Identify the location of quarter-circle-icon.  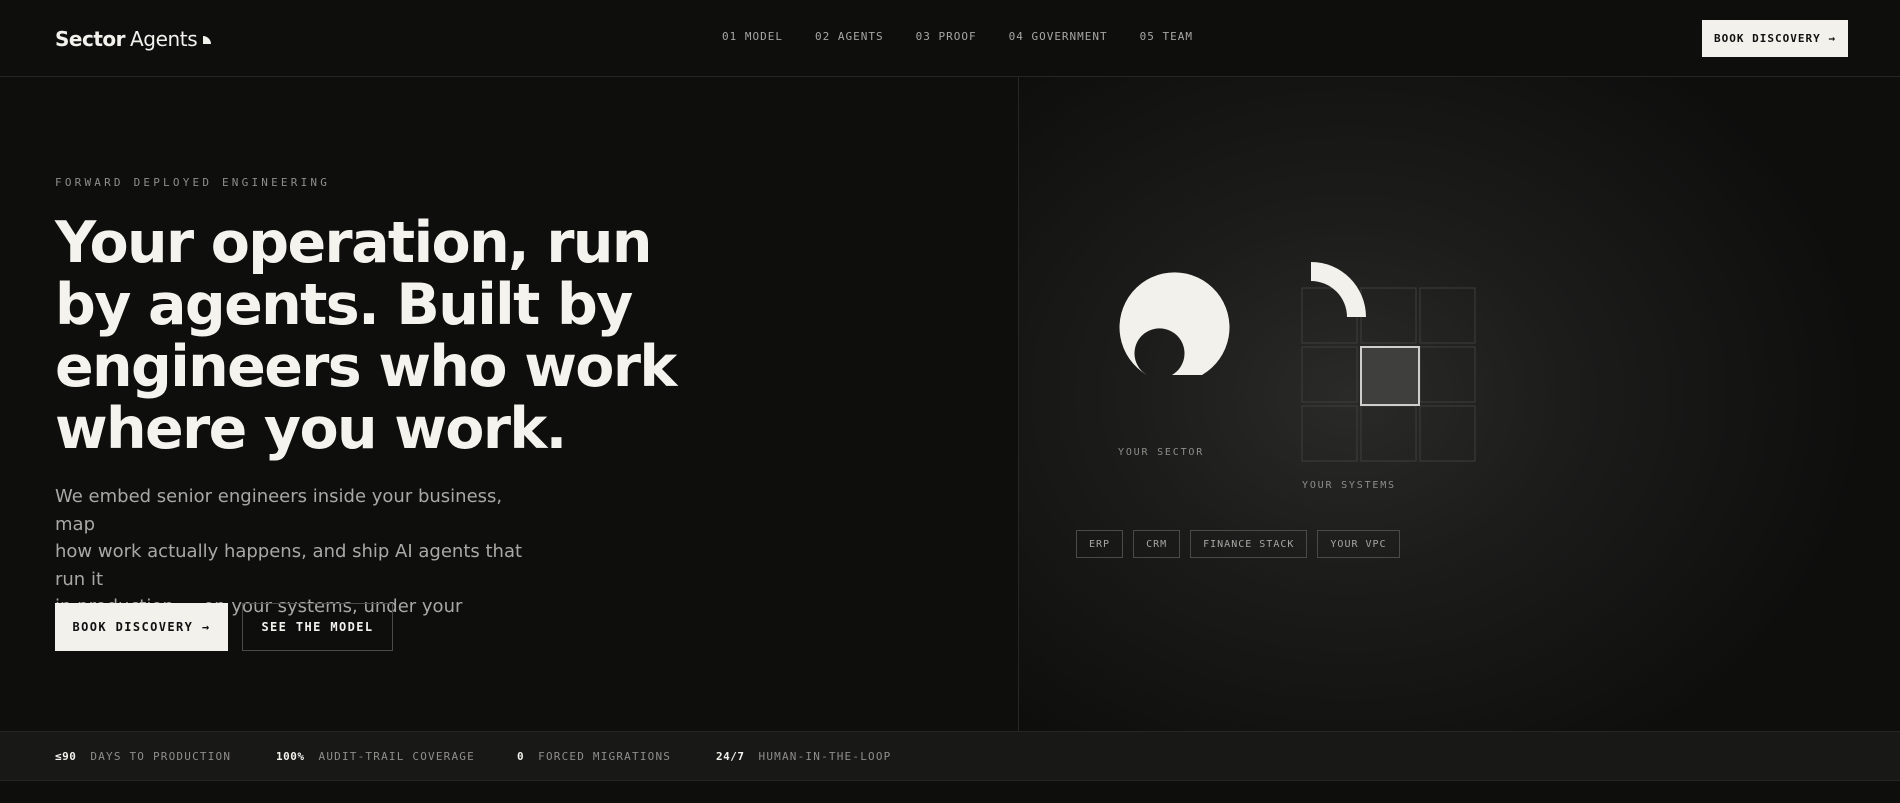
(1338, 289).